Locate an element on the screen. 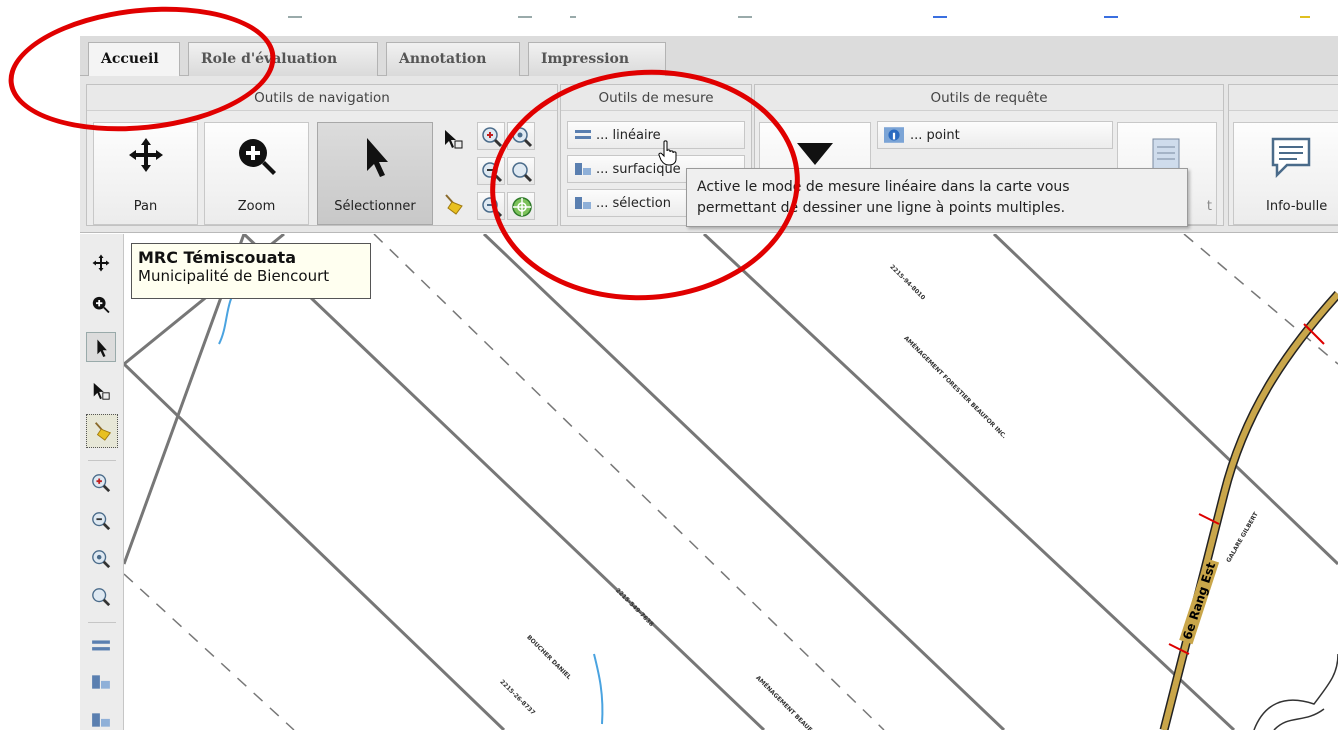  zoom-full-button is located at coordinates (521, 136).